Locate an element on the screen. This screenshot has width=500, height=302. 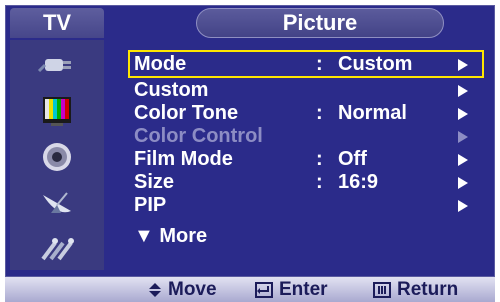
sound-speaker-icon is located at coordinates (57, 157).